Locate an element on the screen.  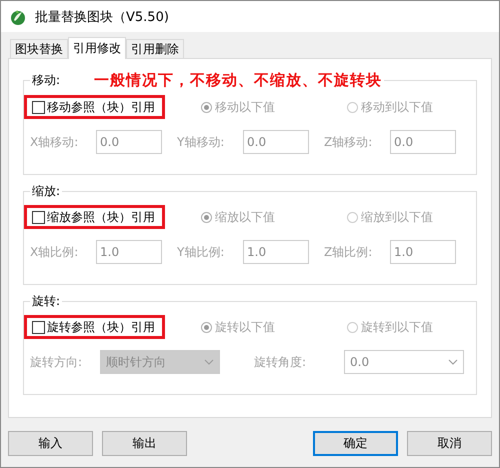
group-title: 旋转: is located at coordinates (46, 301).